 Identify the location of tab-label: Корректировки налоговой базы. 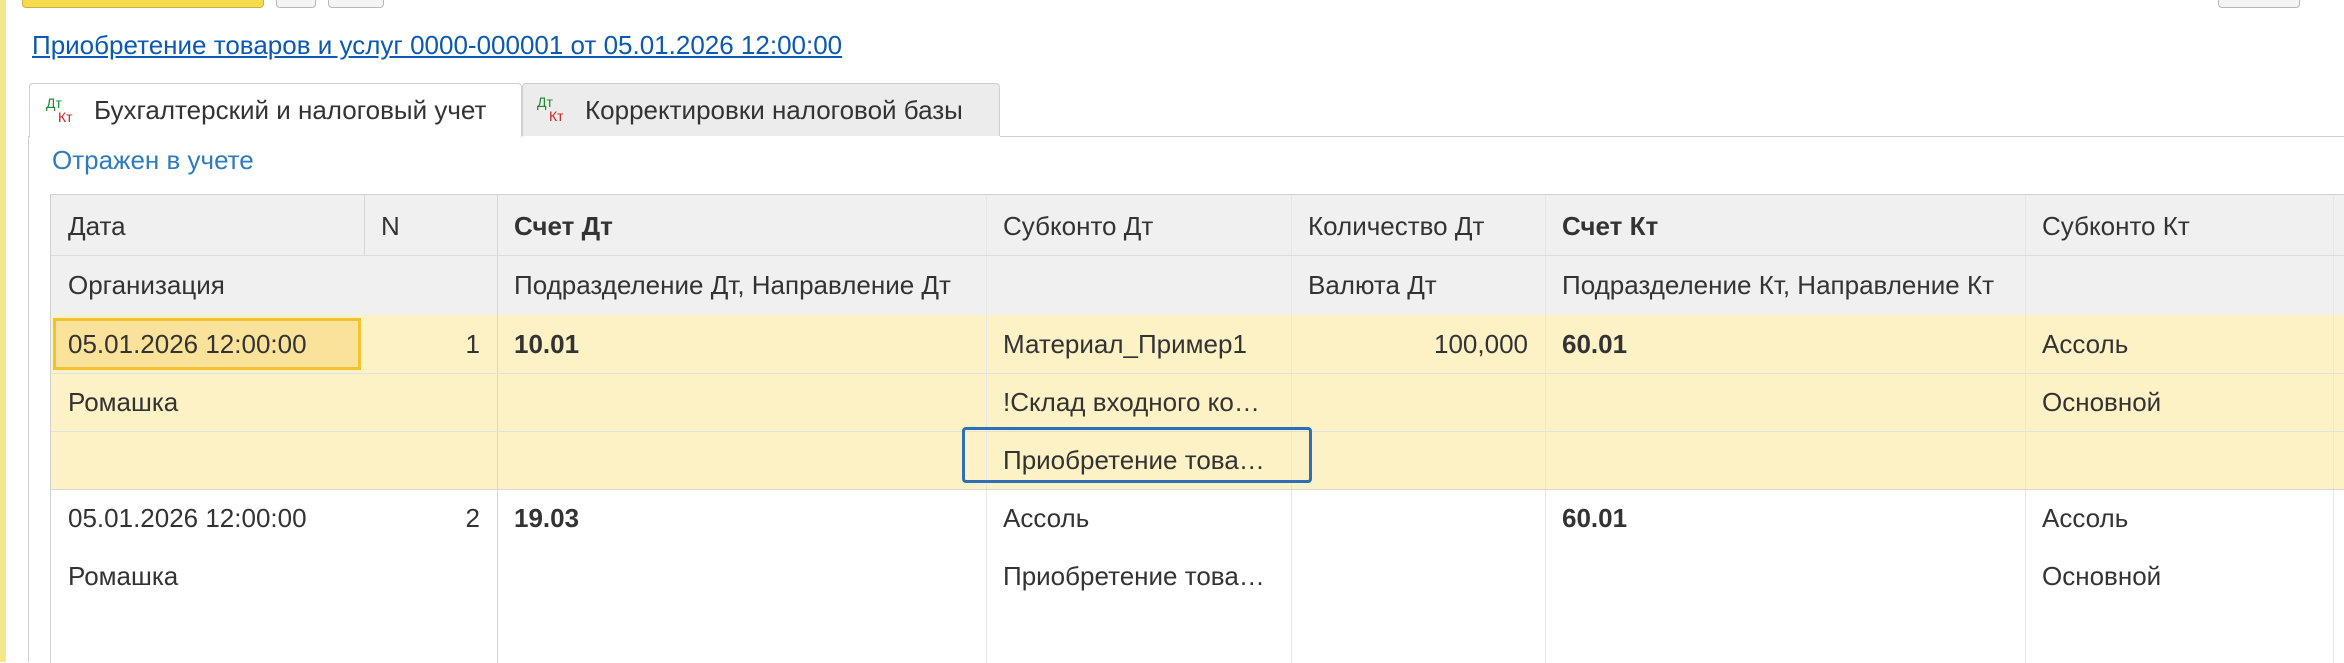
(774, 109).